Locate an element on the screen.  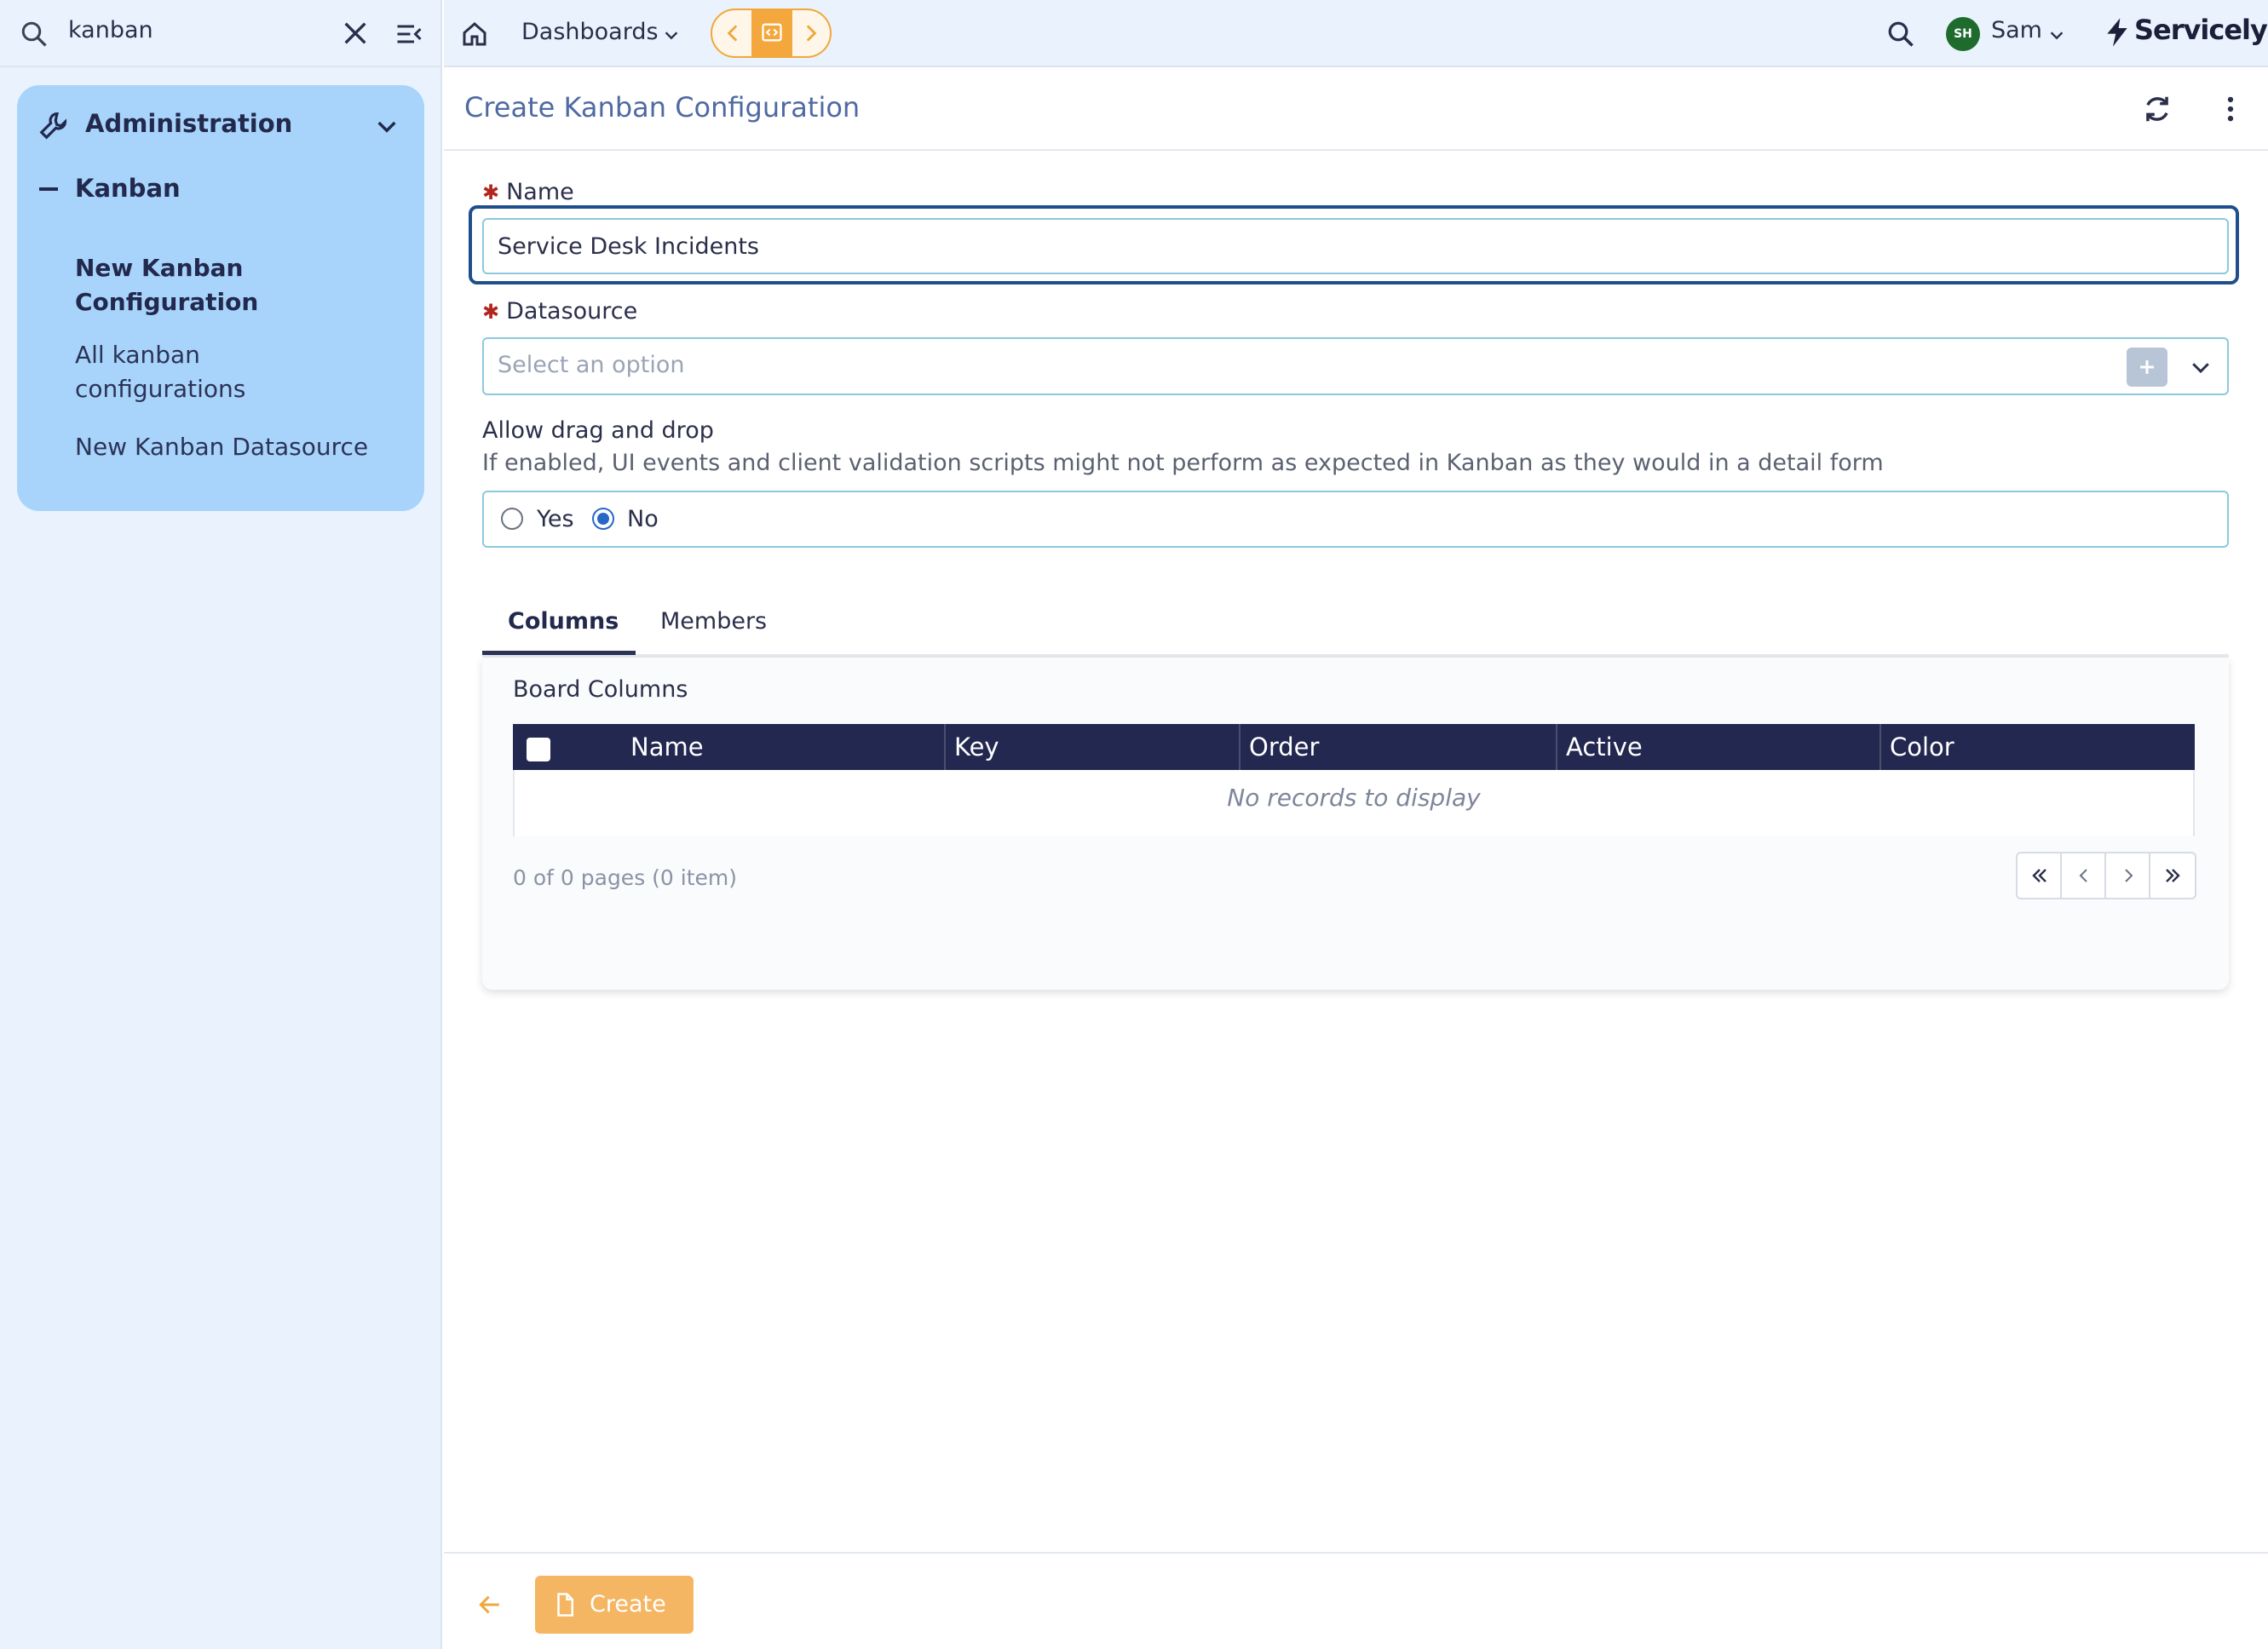
chevrons-right-icon is located at coordinates (2173, 875).